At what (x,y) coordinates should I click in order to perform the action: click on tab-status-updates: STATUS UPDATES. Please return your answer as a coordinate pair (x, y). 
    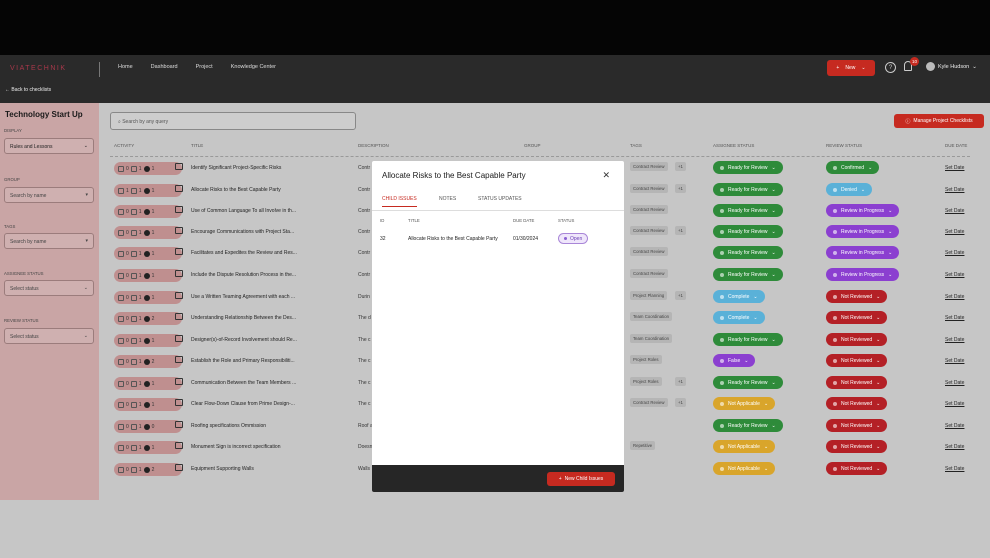
    Looking at the image, I should click on (500, 199).